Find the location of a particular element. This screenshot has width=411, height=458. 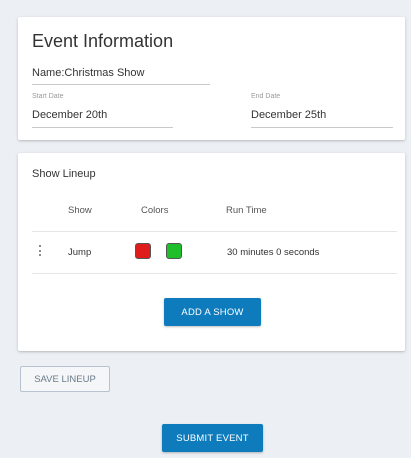

more-options-icon is located at coordinates (40, 252).